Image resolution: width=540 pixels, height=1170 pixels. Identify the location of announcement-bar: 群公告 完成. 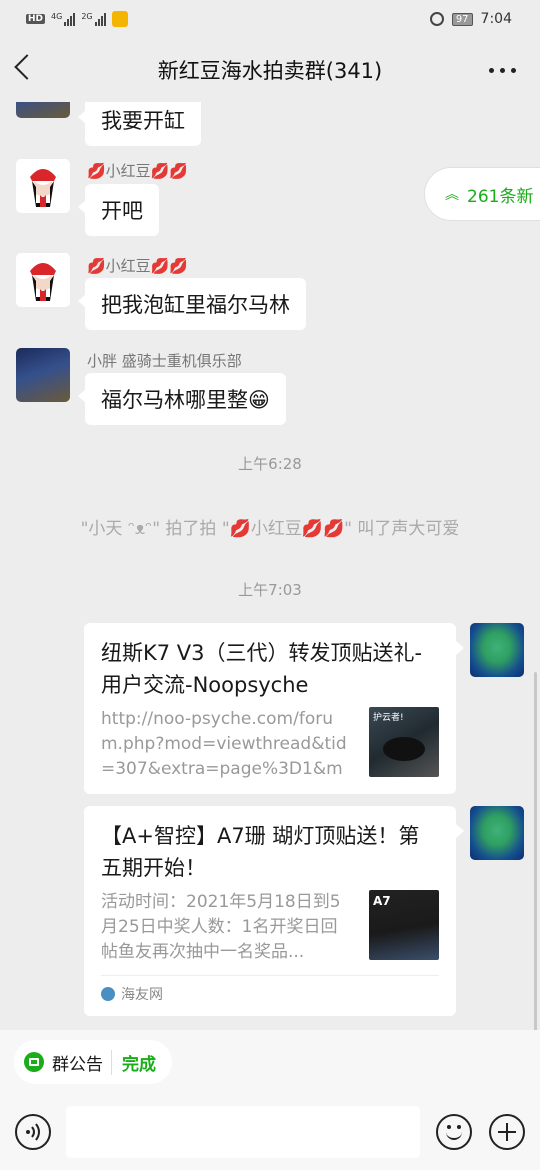
(270, 1062).